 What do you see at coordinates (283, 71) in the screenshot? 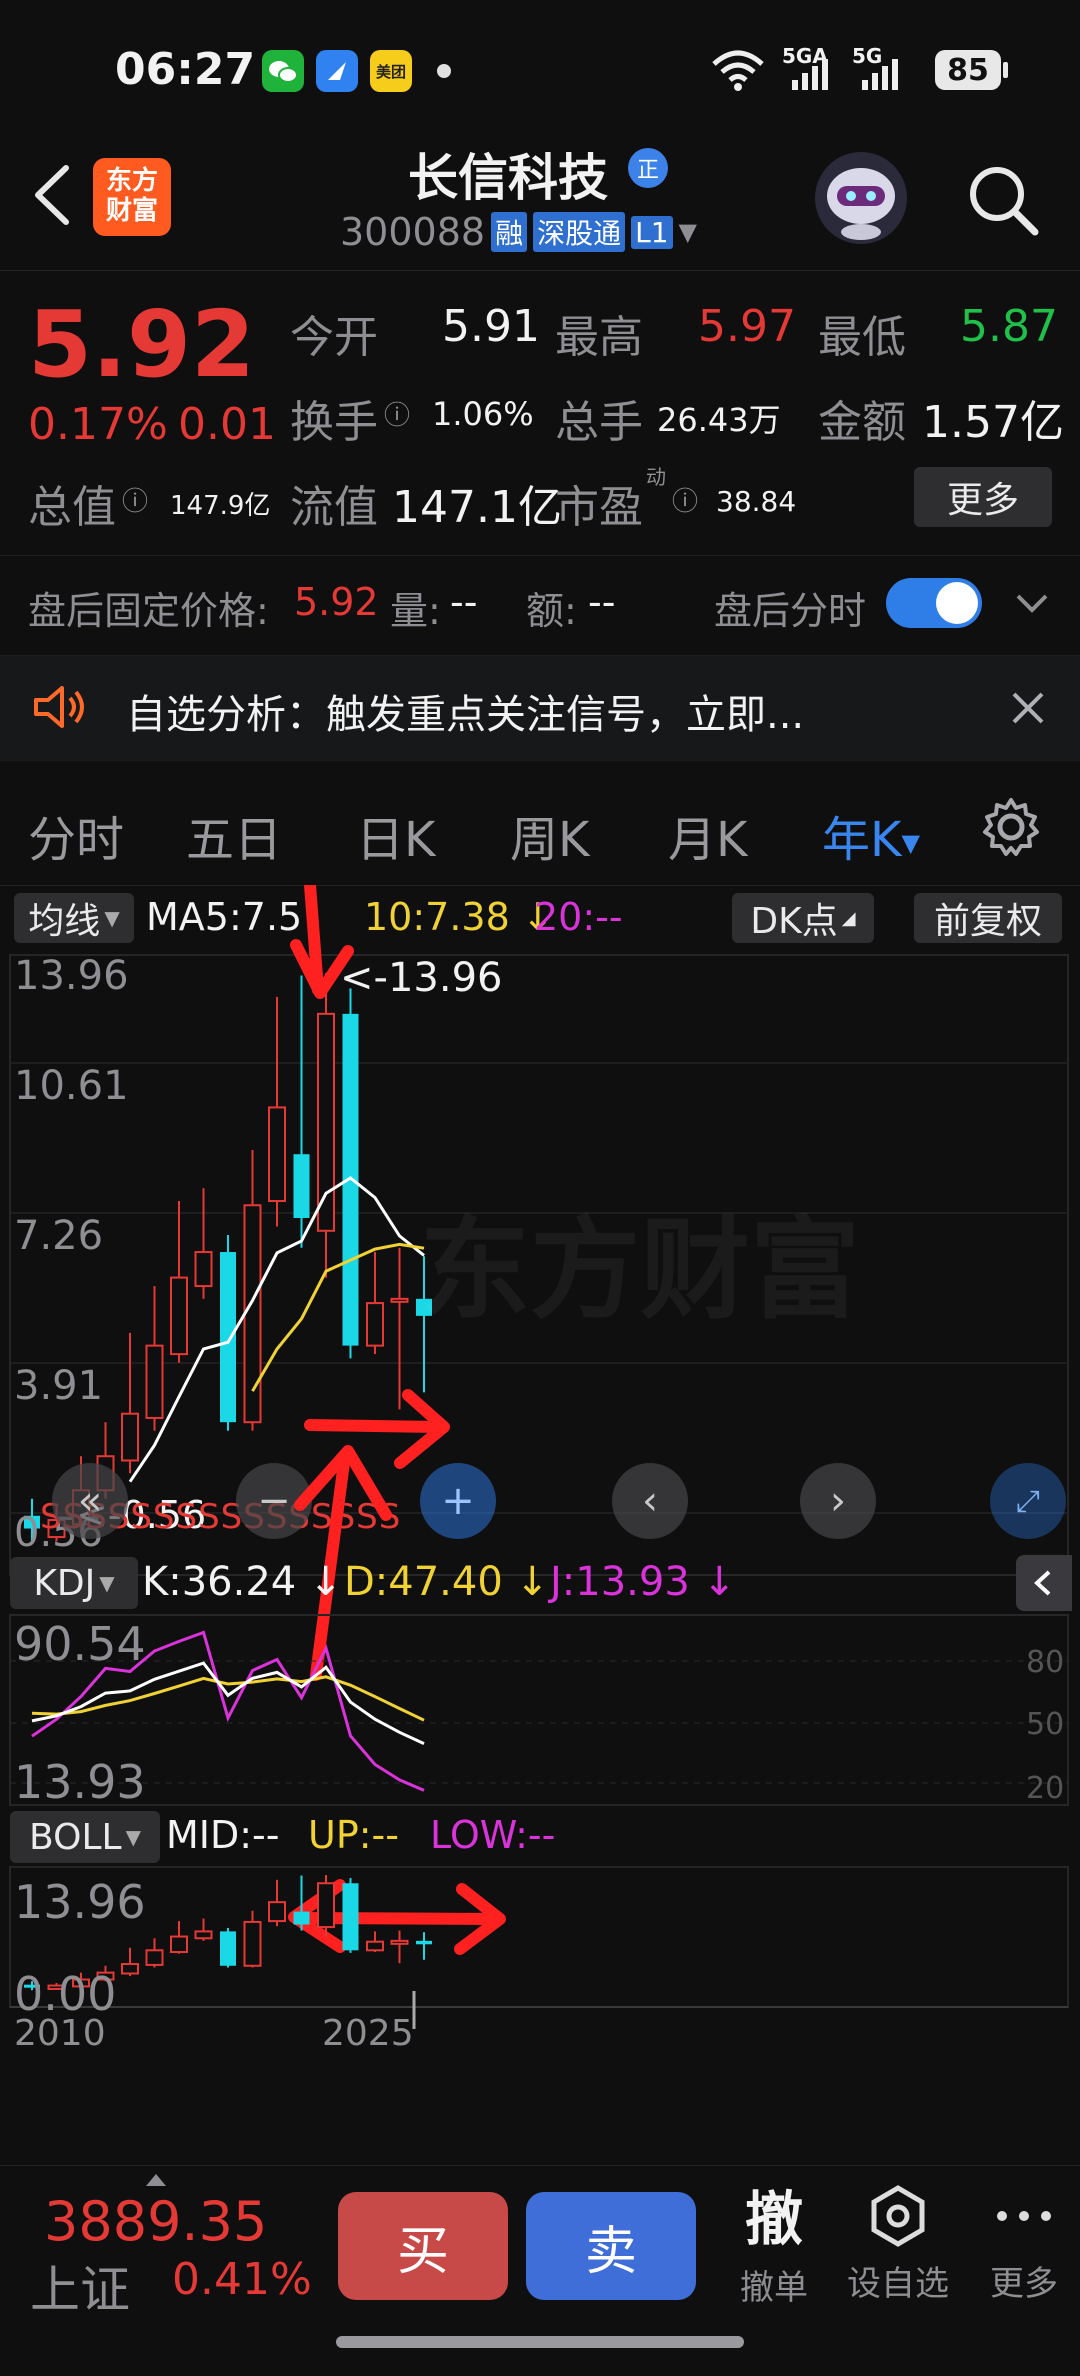
I see `wechat-icon` at bounding box center [283, 71].